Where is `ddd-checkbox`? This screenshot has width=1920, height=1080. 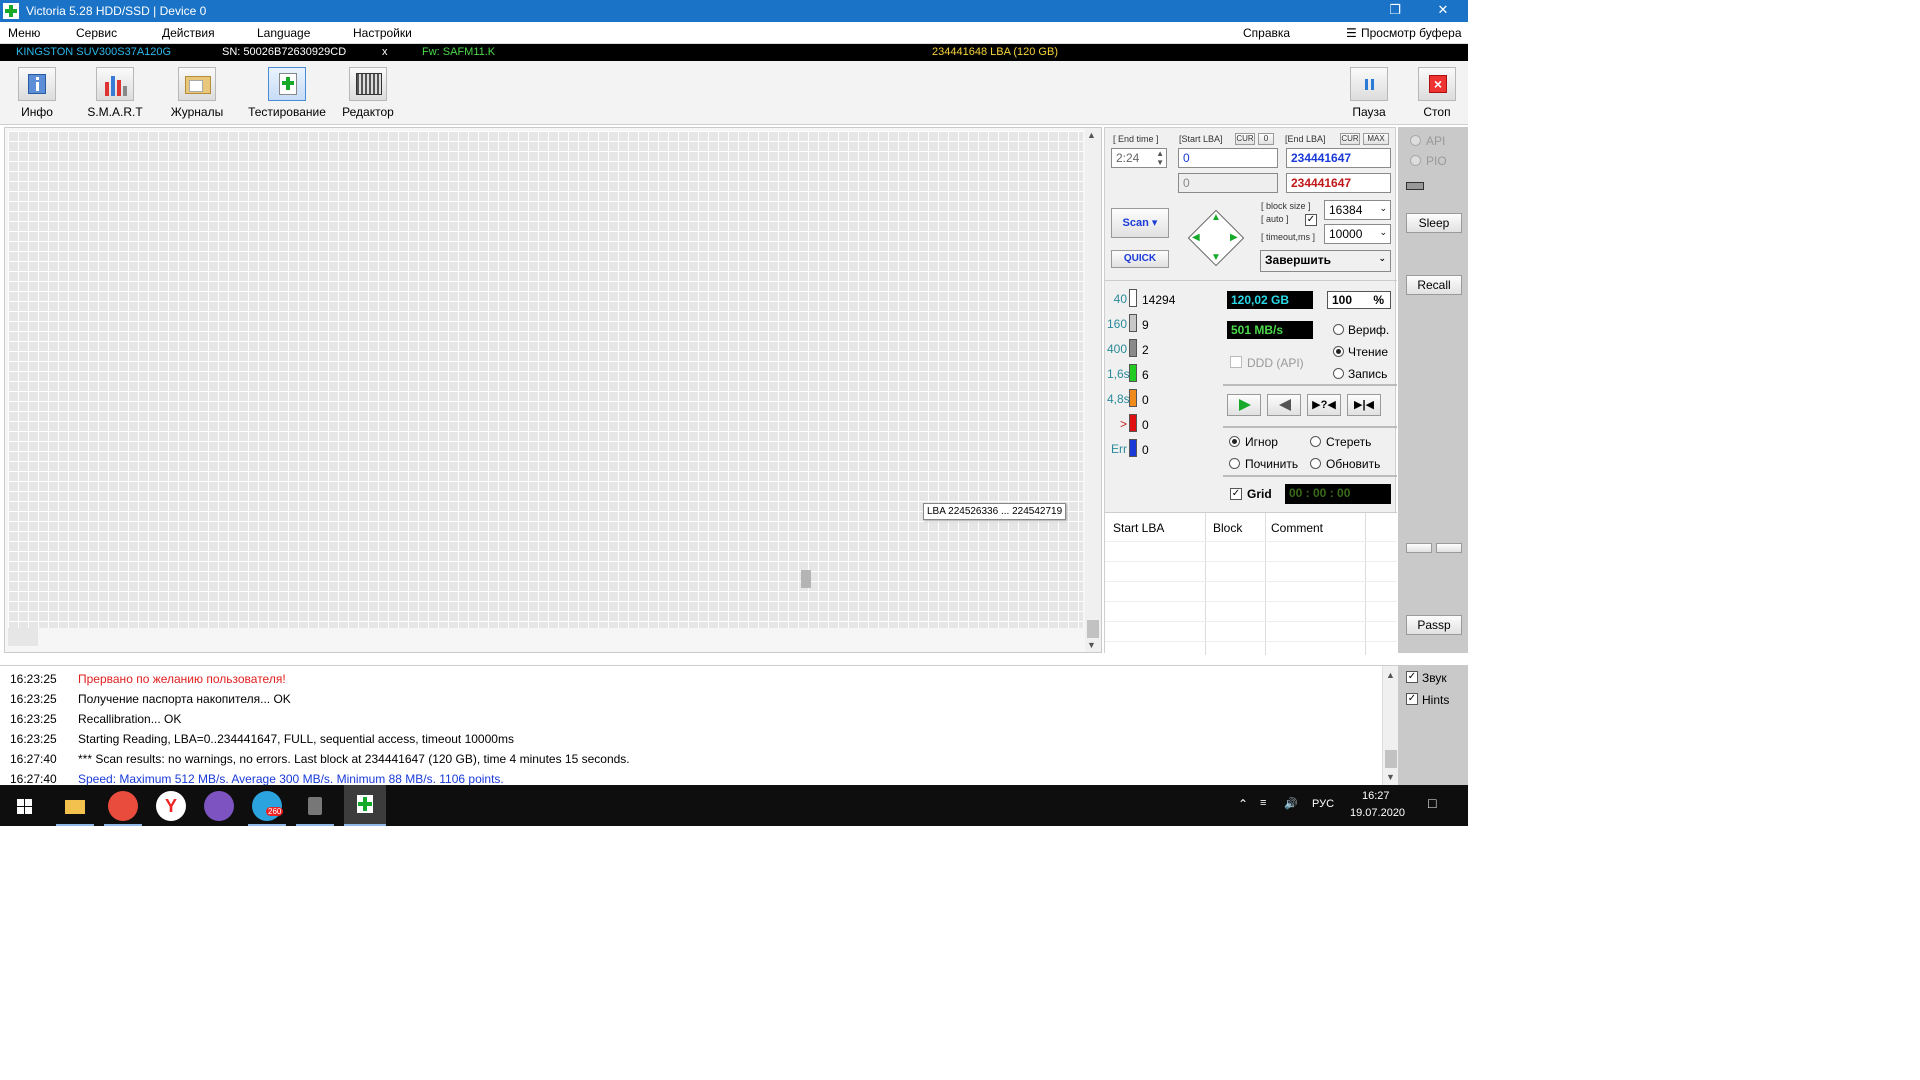 ddd-checkbox is located at coordinates (1236, 362).